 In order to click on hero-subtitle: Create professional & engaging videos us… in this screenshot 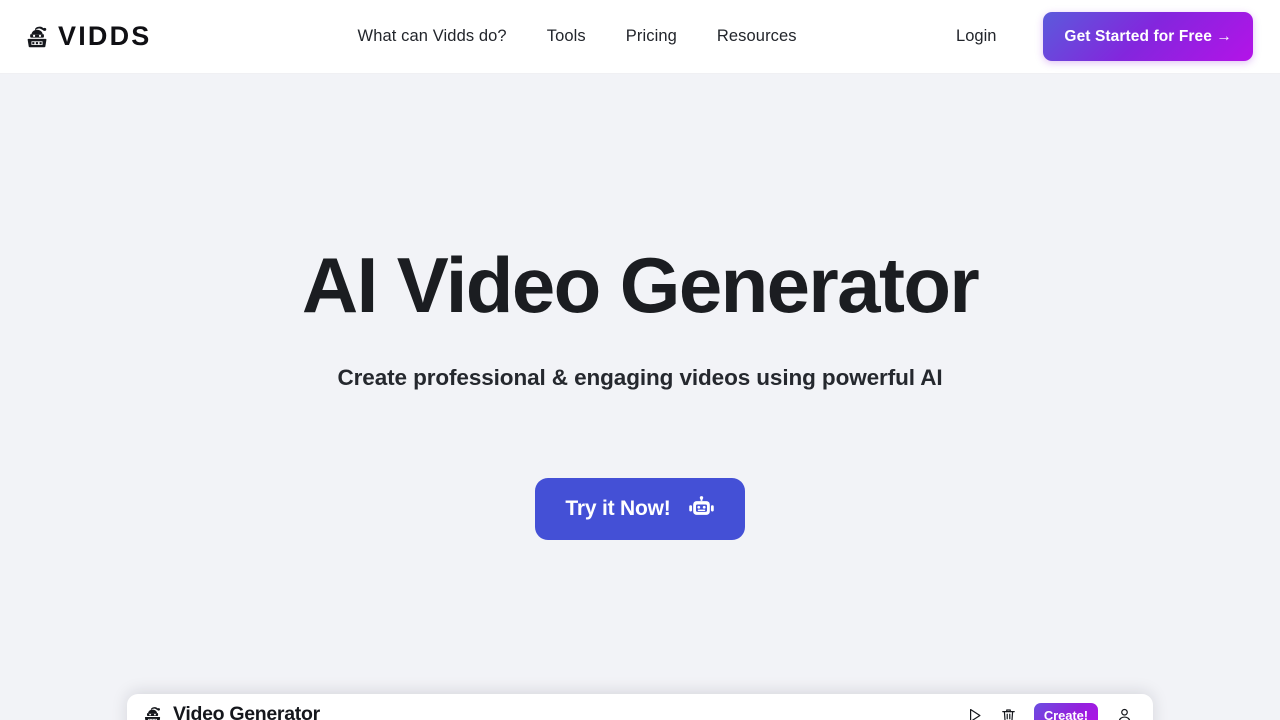, I will do `click(640, 377)`.